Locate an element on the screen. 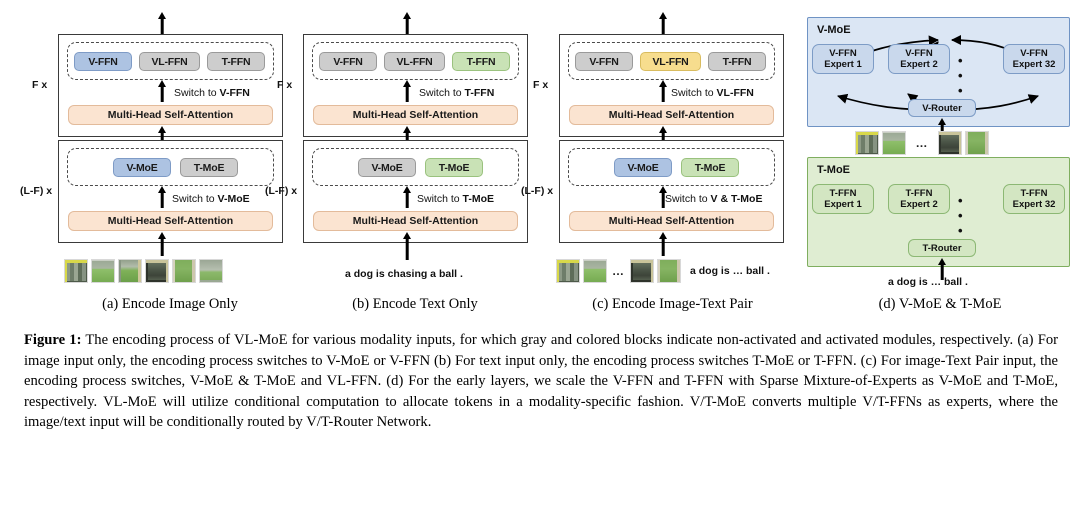  panel-d-subcaption: (d) V-MoE & T-MoE is located at coordinates (940, 304).